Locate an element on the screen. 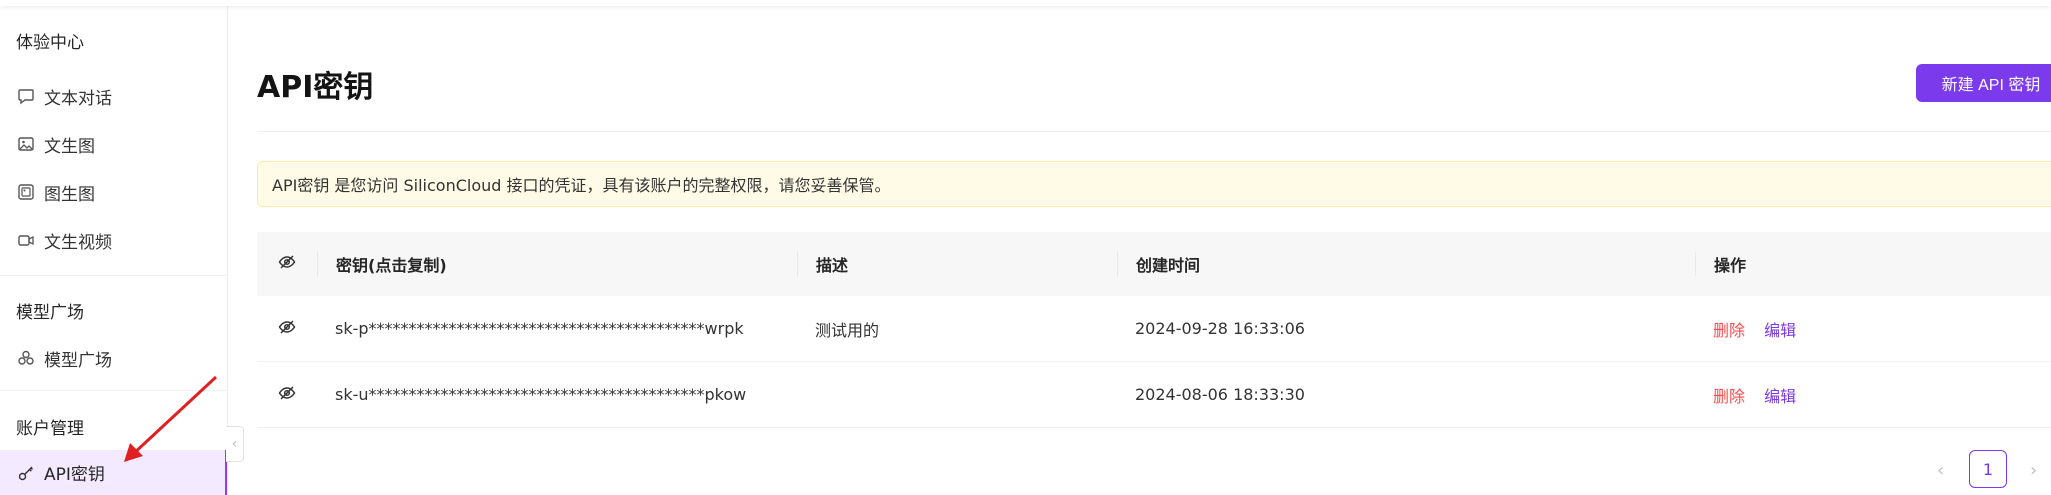  sidebar-item-label: 图生图 is located at coordinates (69, 194).